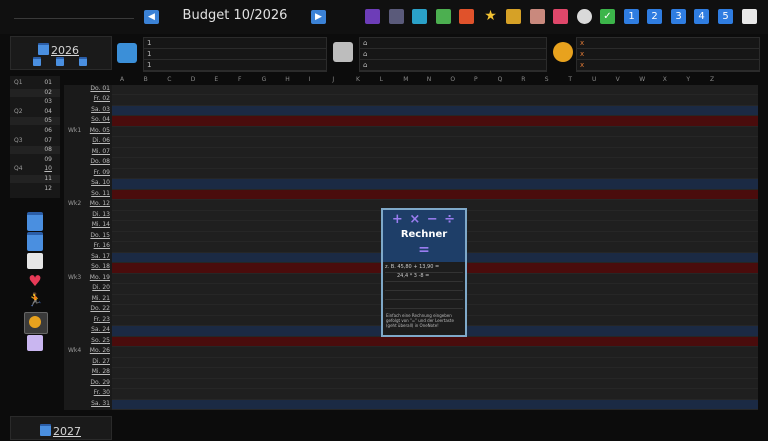 Image resolution: width=768 pixels, height=441 pixels. What do you see at coordinates (35, 179) in the screenshot?
I see `month-row: 11` at bounding box center [35, 179].